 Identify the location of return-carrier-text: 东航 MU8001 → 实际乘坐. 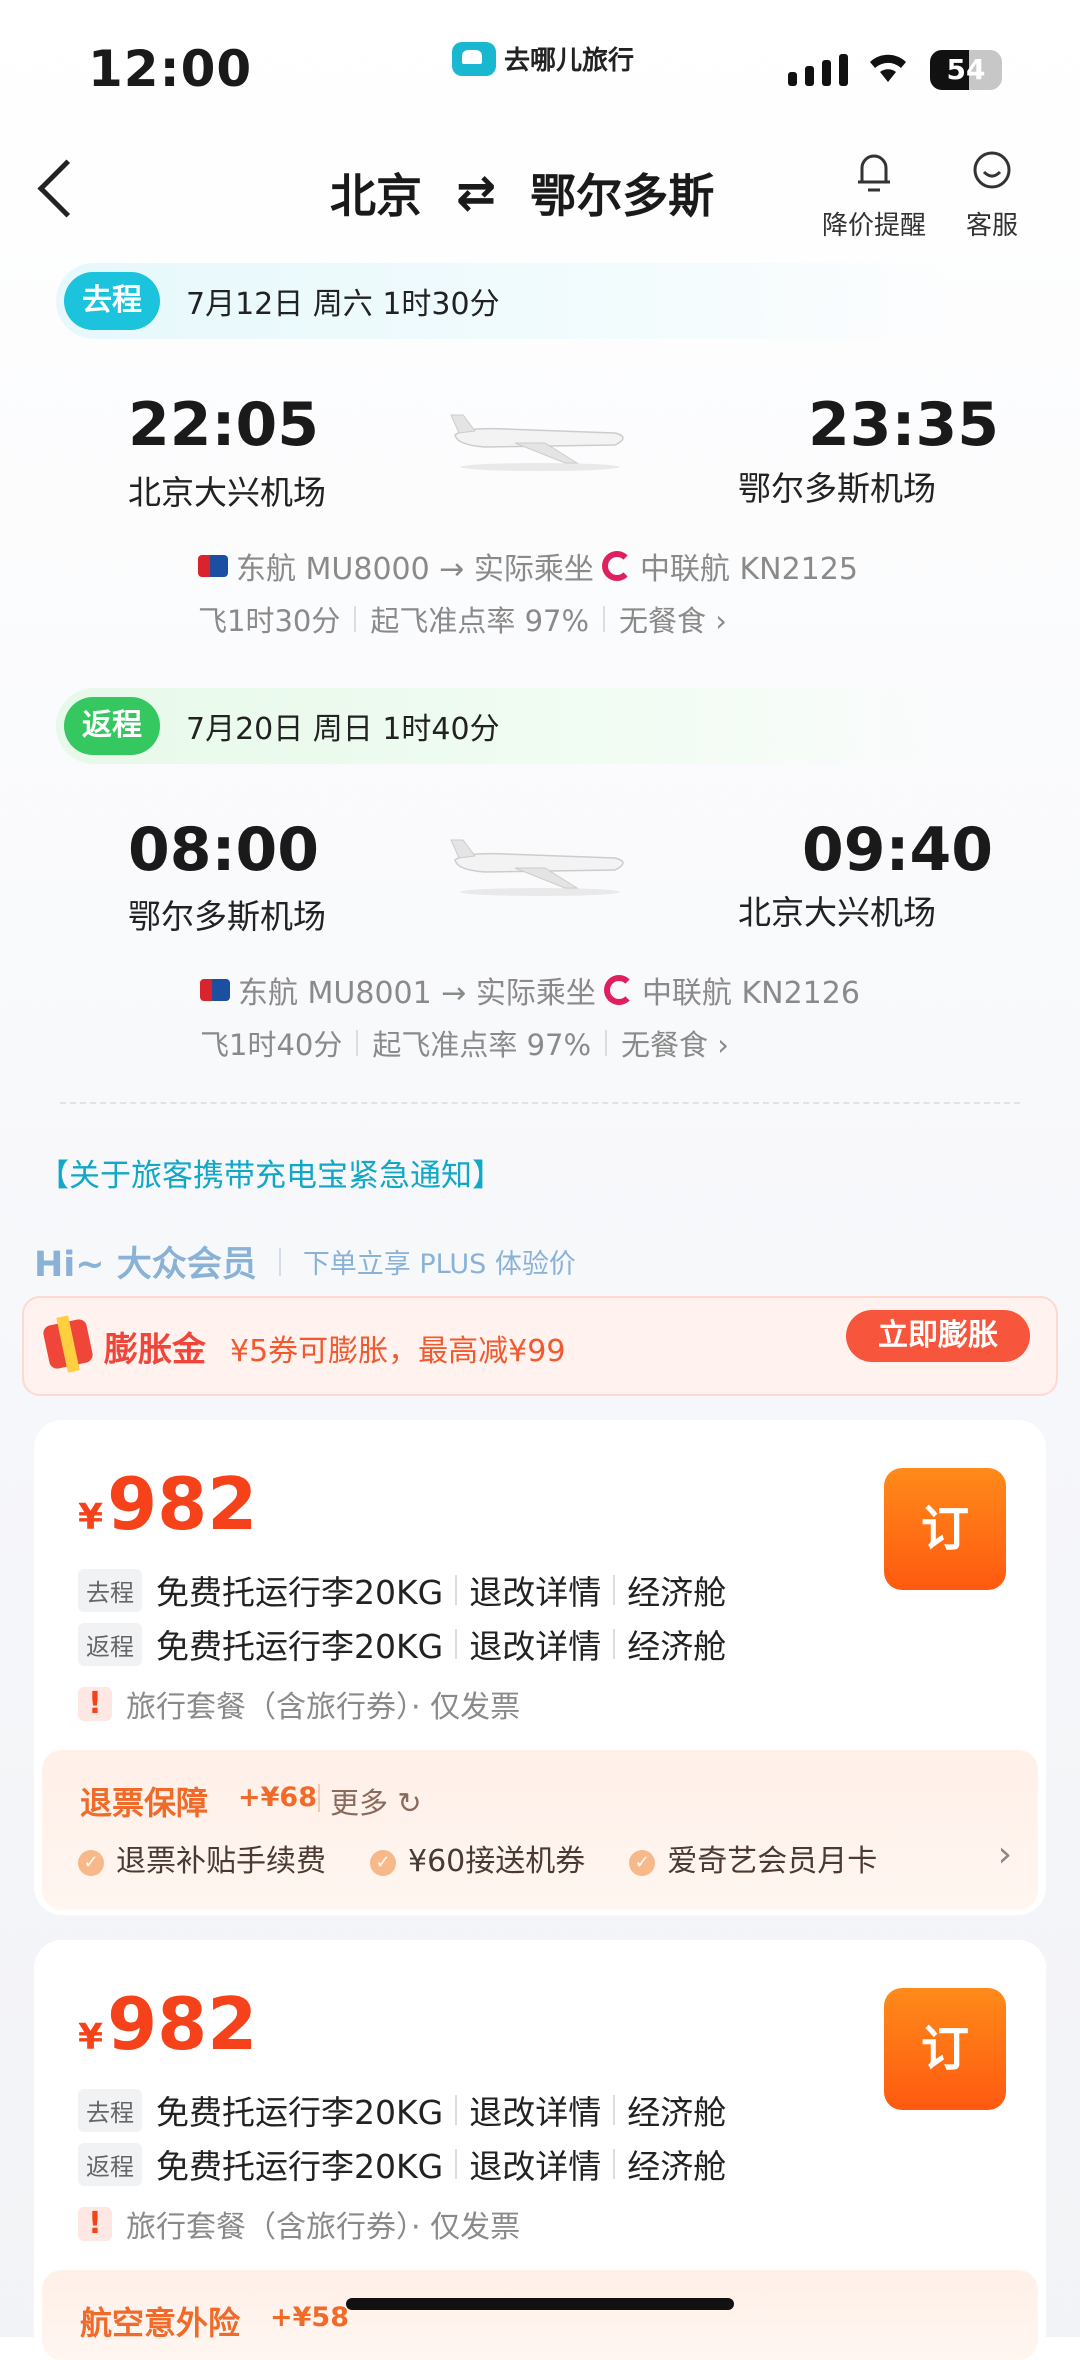
(417, 993).